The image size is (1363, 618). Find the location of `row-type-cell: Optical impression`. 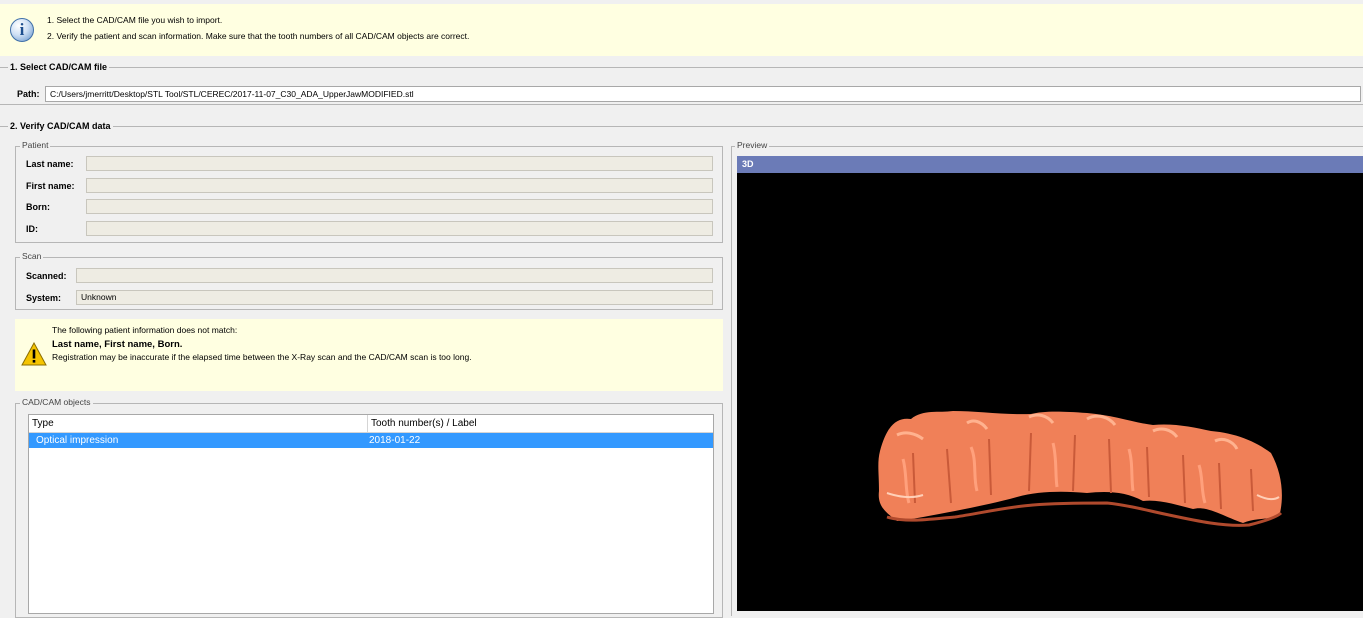

row-type-cell: Optical impression is located at coordinates (77, 440).